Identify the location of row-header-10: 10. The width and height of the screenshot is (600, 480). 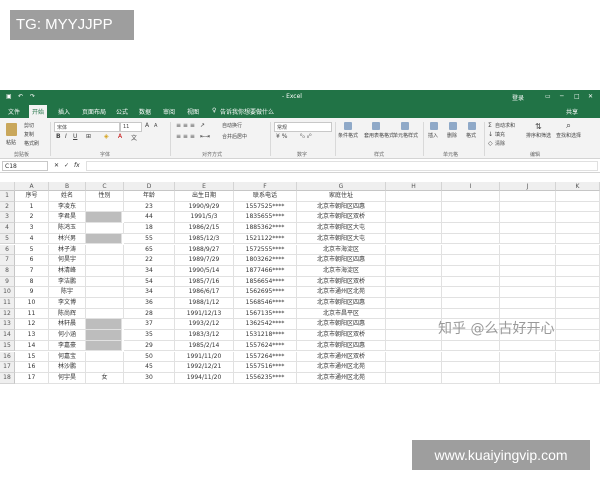
(7, 292).